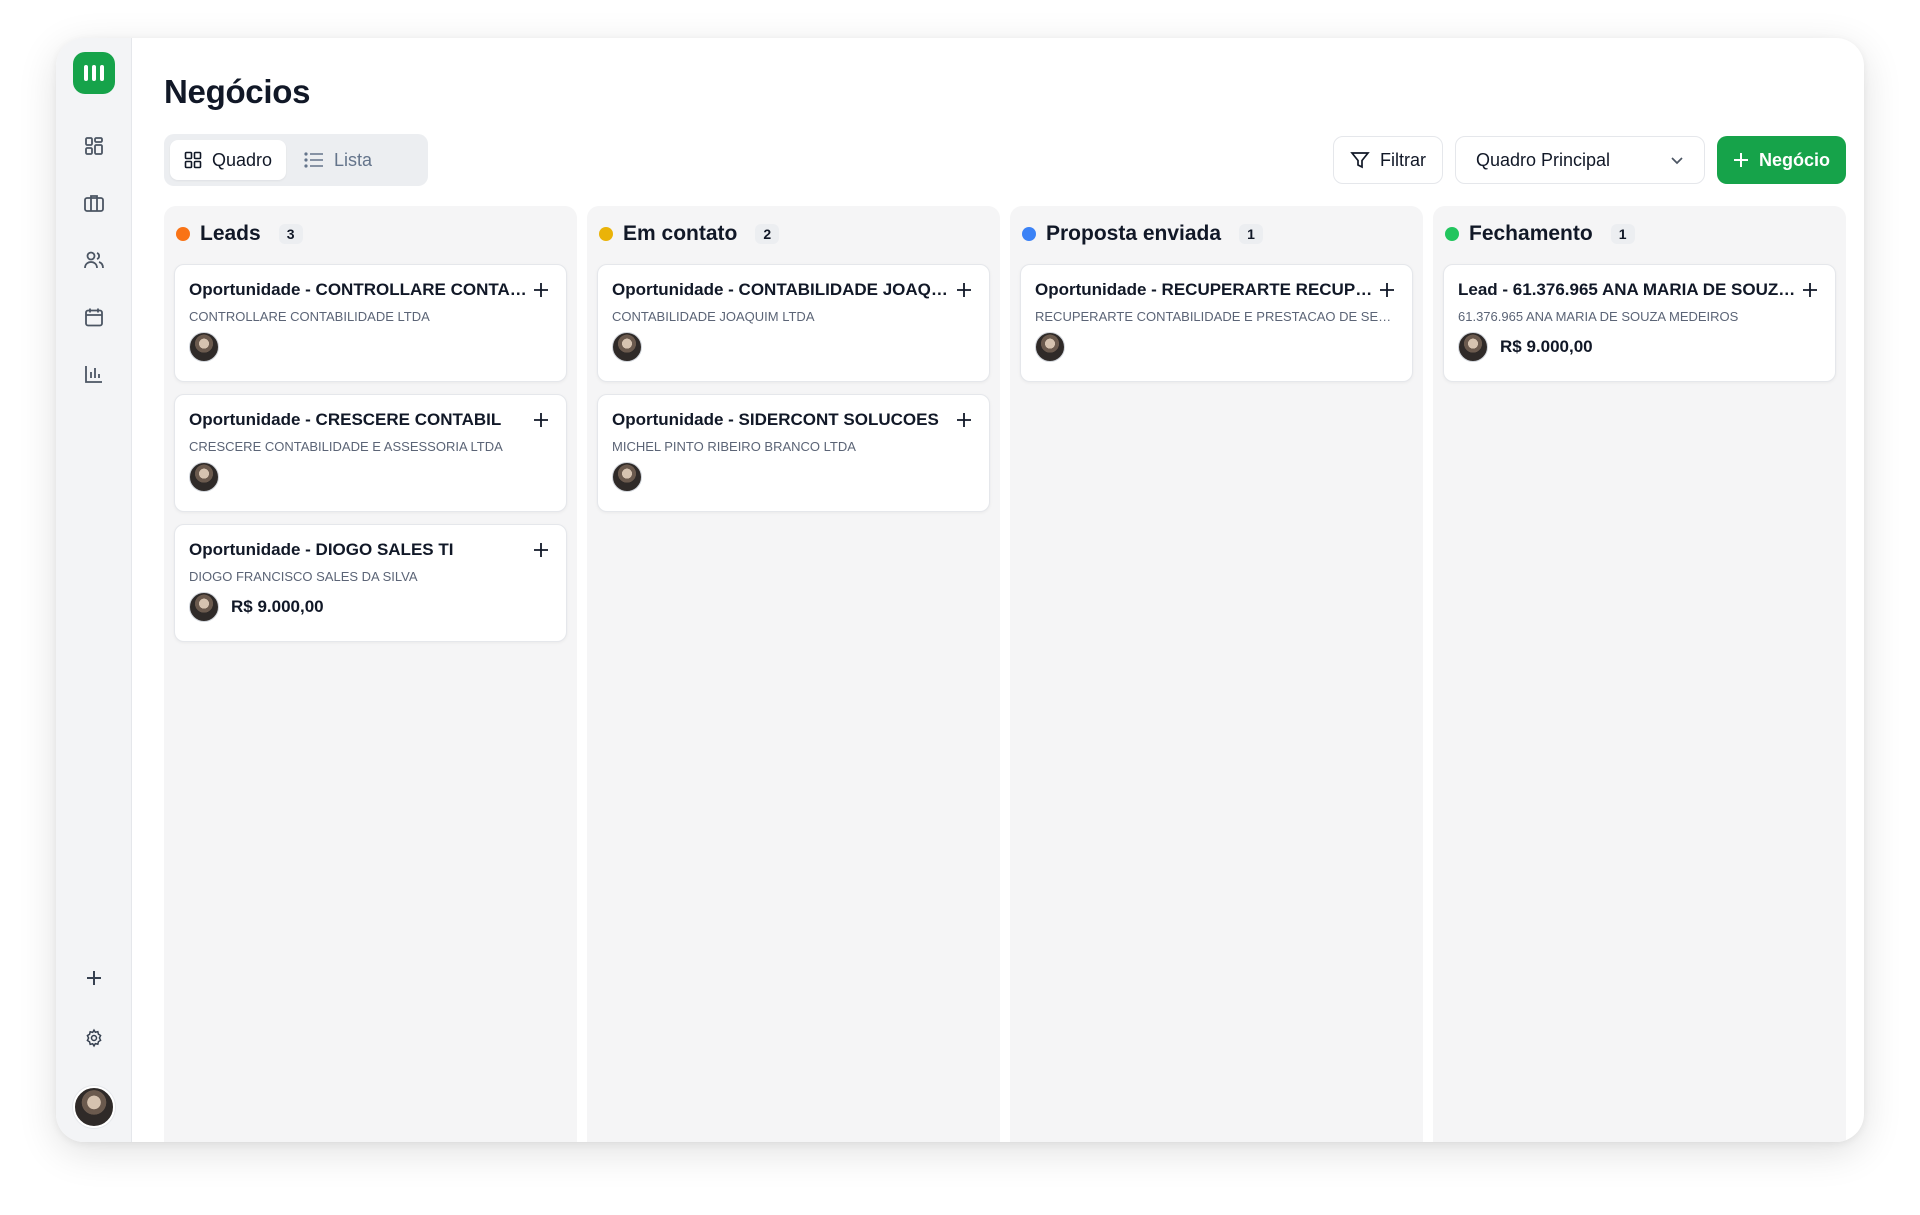 The height and width of the screenshot is (1215, 1920). I want to click on filter-button: Filtrar, so click(1387, 160).